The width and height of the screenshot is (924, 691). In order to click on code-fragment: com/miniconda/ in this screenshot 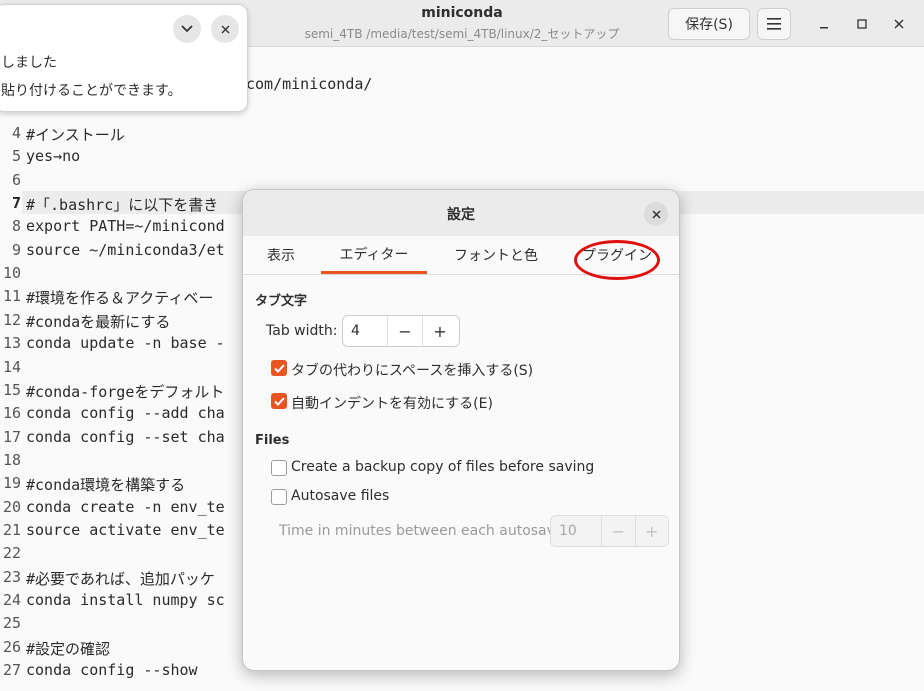, I will do `click(309, 84)`.